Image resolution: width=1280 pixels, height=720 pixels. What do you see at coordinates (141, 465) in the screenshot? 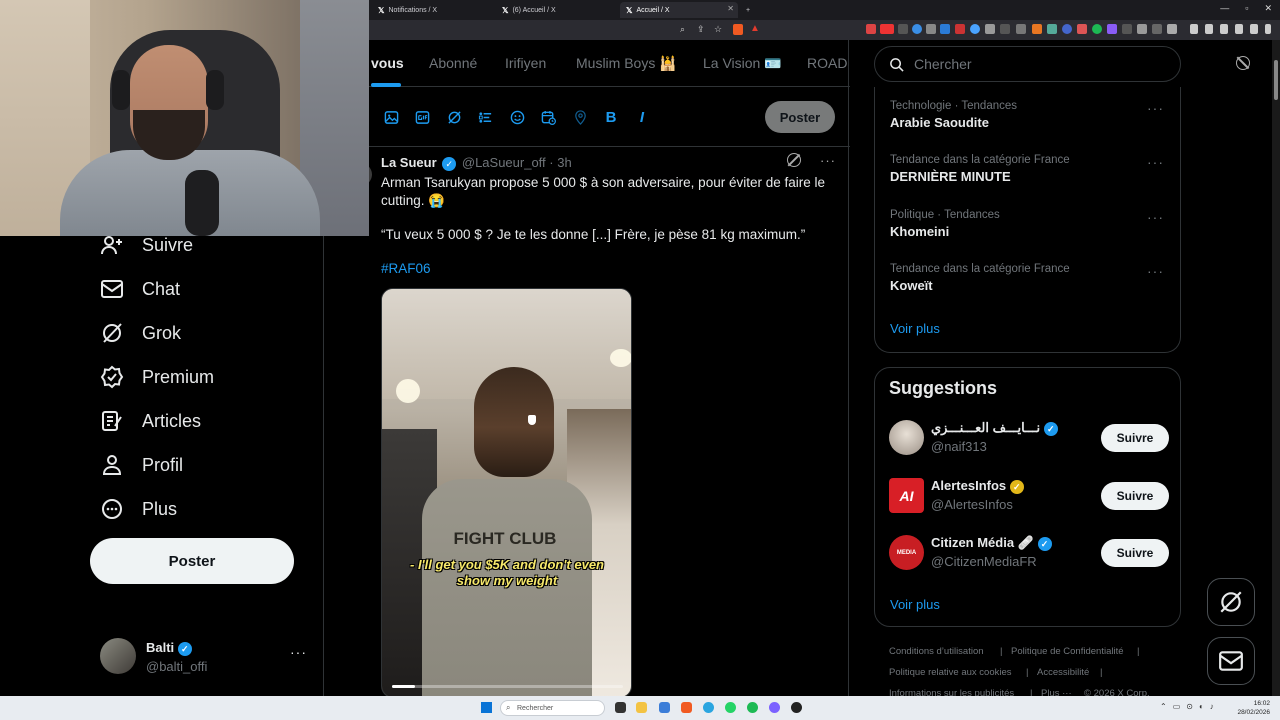
I see `nav-item-profil: Profil` at bounding box center [141, 465].